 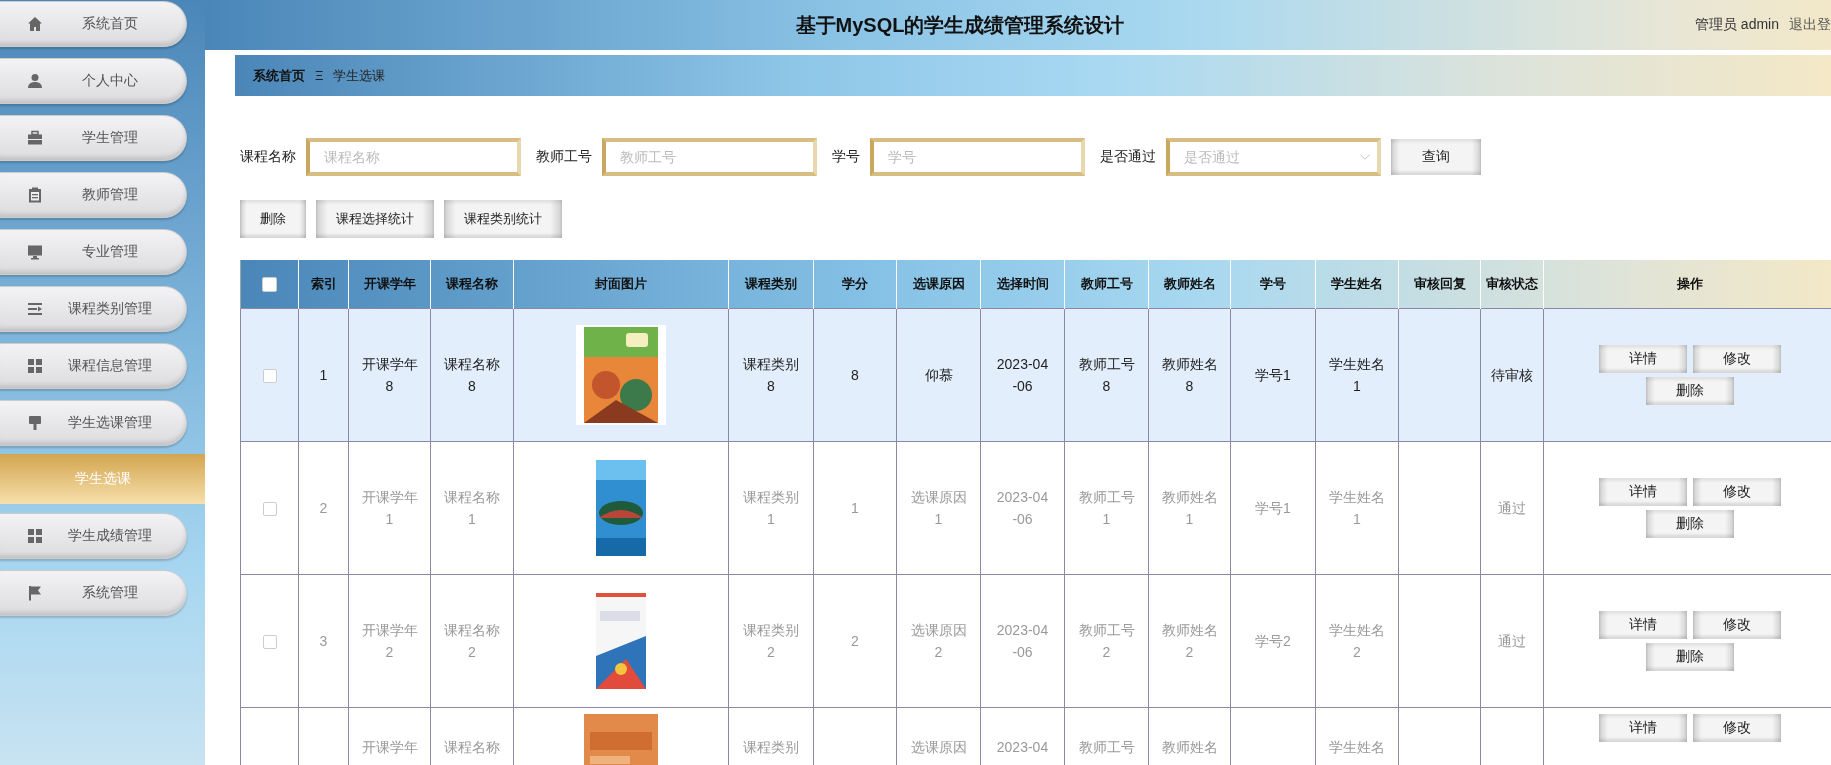 I want to click on table-cell: 课程类别 8, so click(x=771, y=375).